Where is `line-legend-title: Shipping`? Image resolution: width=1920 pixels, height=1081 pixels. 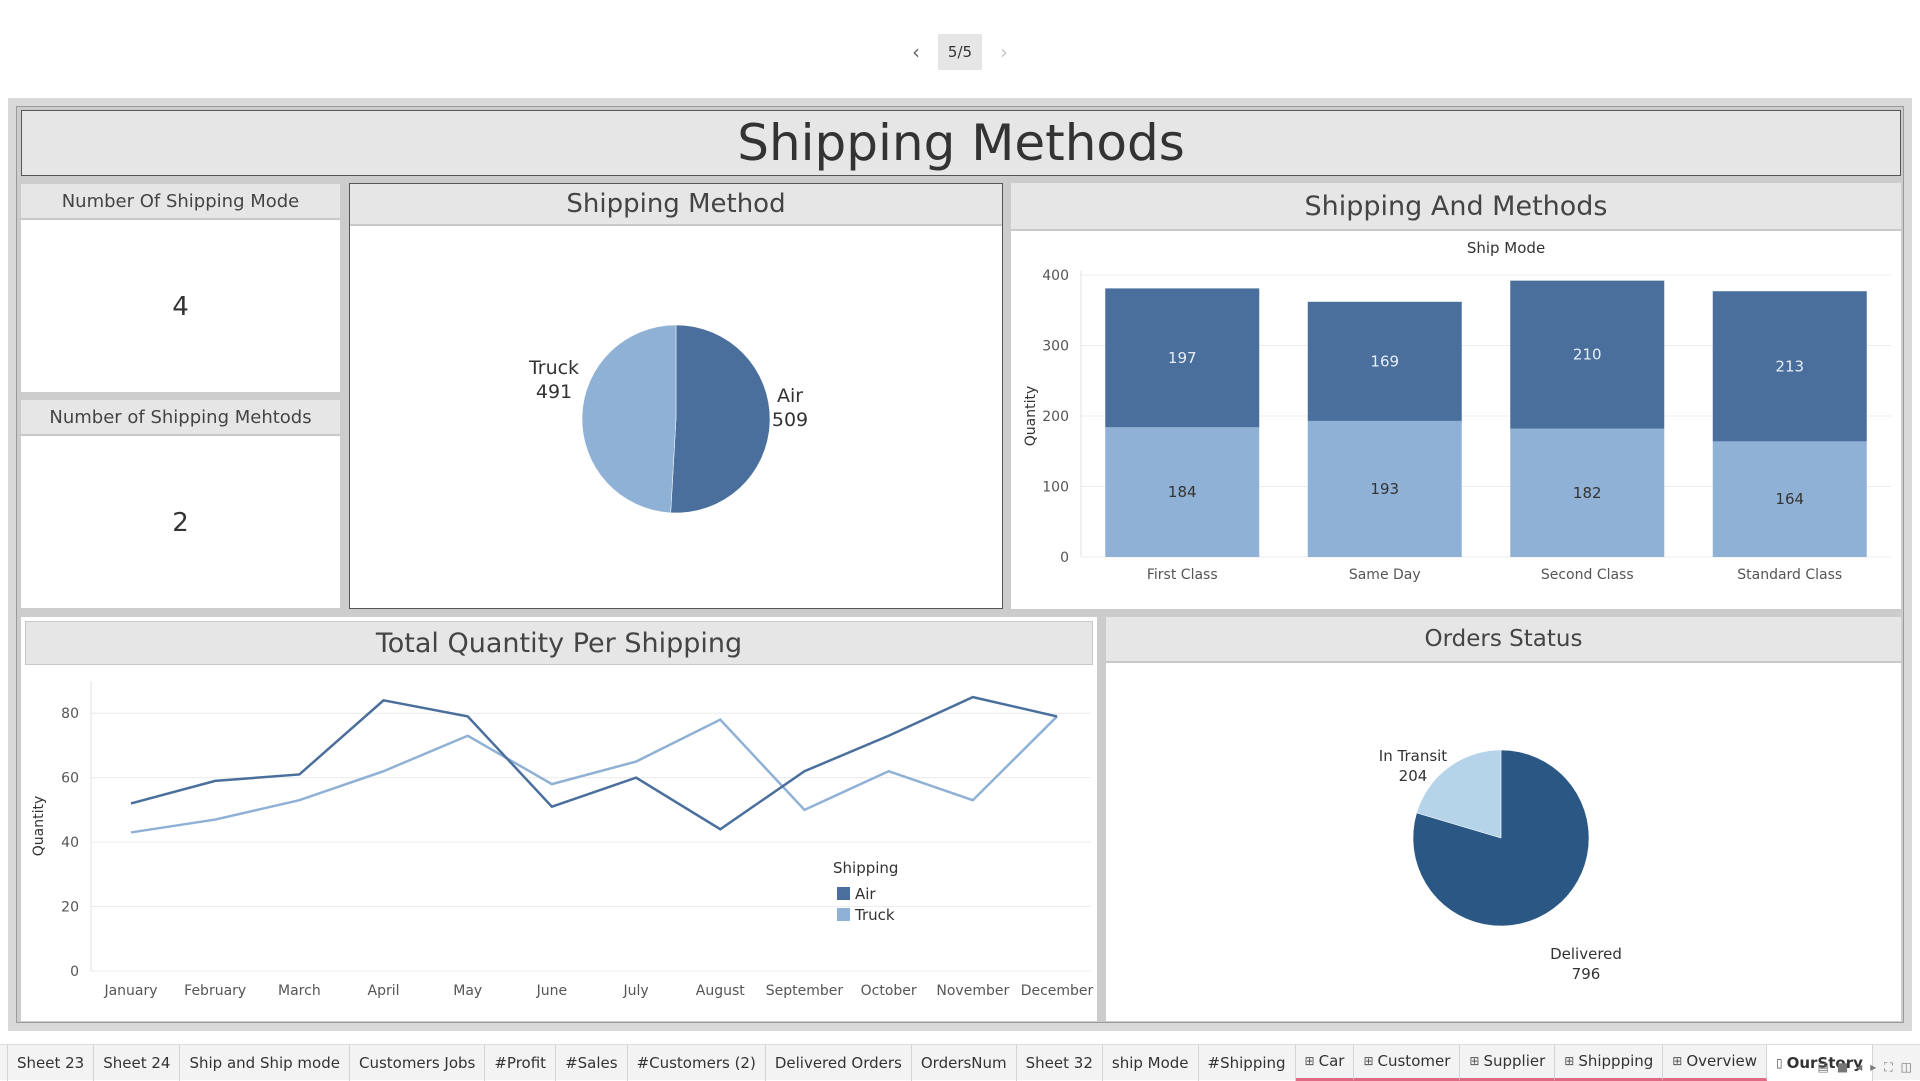
line-legend-title: Shipping is located at coordinates (865, 868).